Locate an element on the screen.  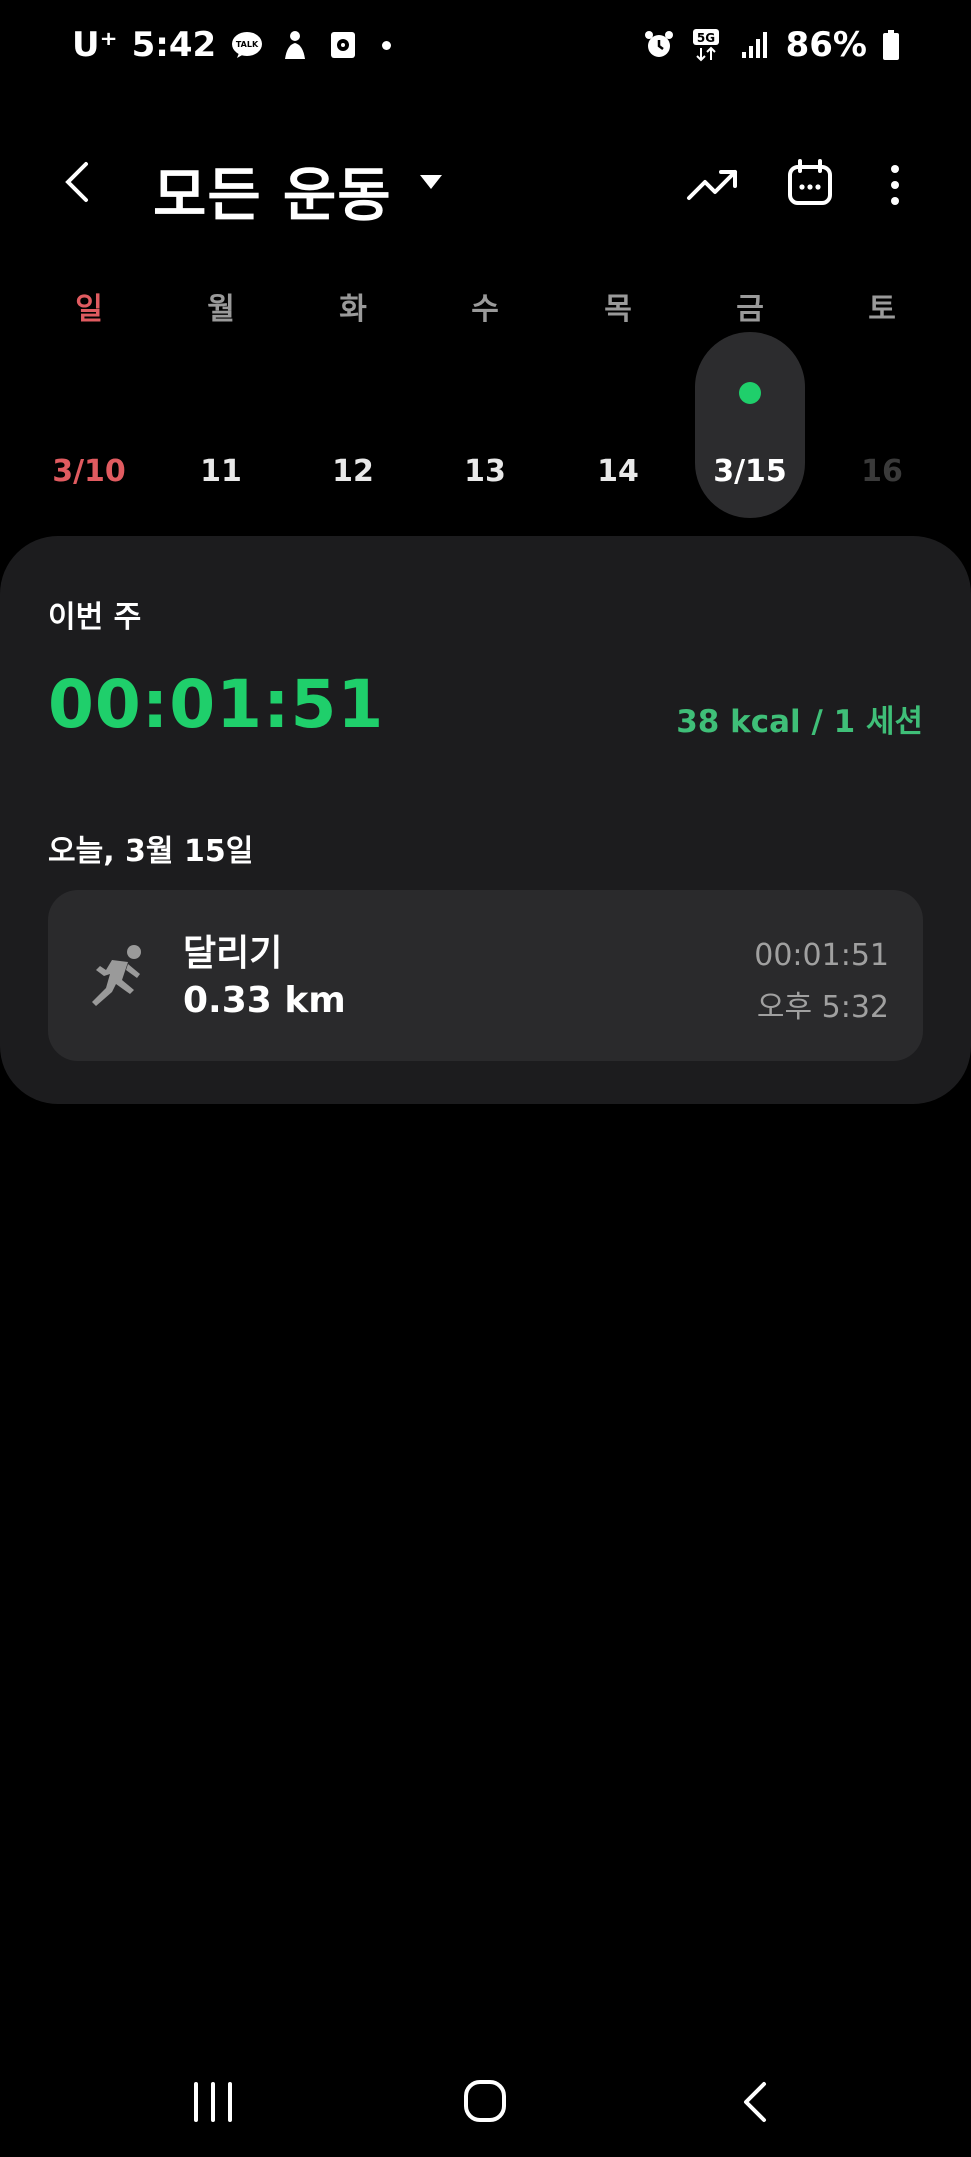
5g-icon: 5G is located at coordinates (707, 45).